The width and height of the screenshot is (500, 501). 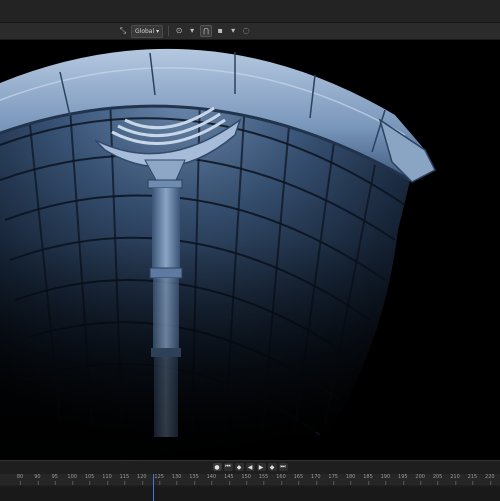 What do you see at coordinates (107, 479) in the screenshot?
I see `frame-tick: 110` at bounding box center [107, 479].